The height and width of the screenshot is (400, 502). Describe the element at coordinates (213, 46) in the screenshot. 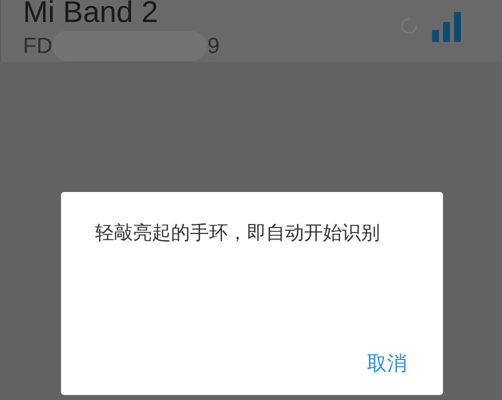

I see `device-id-text: 9` at that location.